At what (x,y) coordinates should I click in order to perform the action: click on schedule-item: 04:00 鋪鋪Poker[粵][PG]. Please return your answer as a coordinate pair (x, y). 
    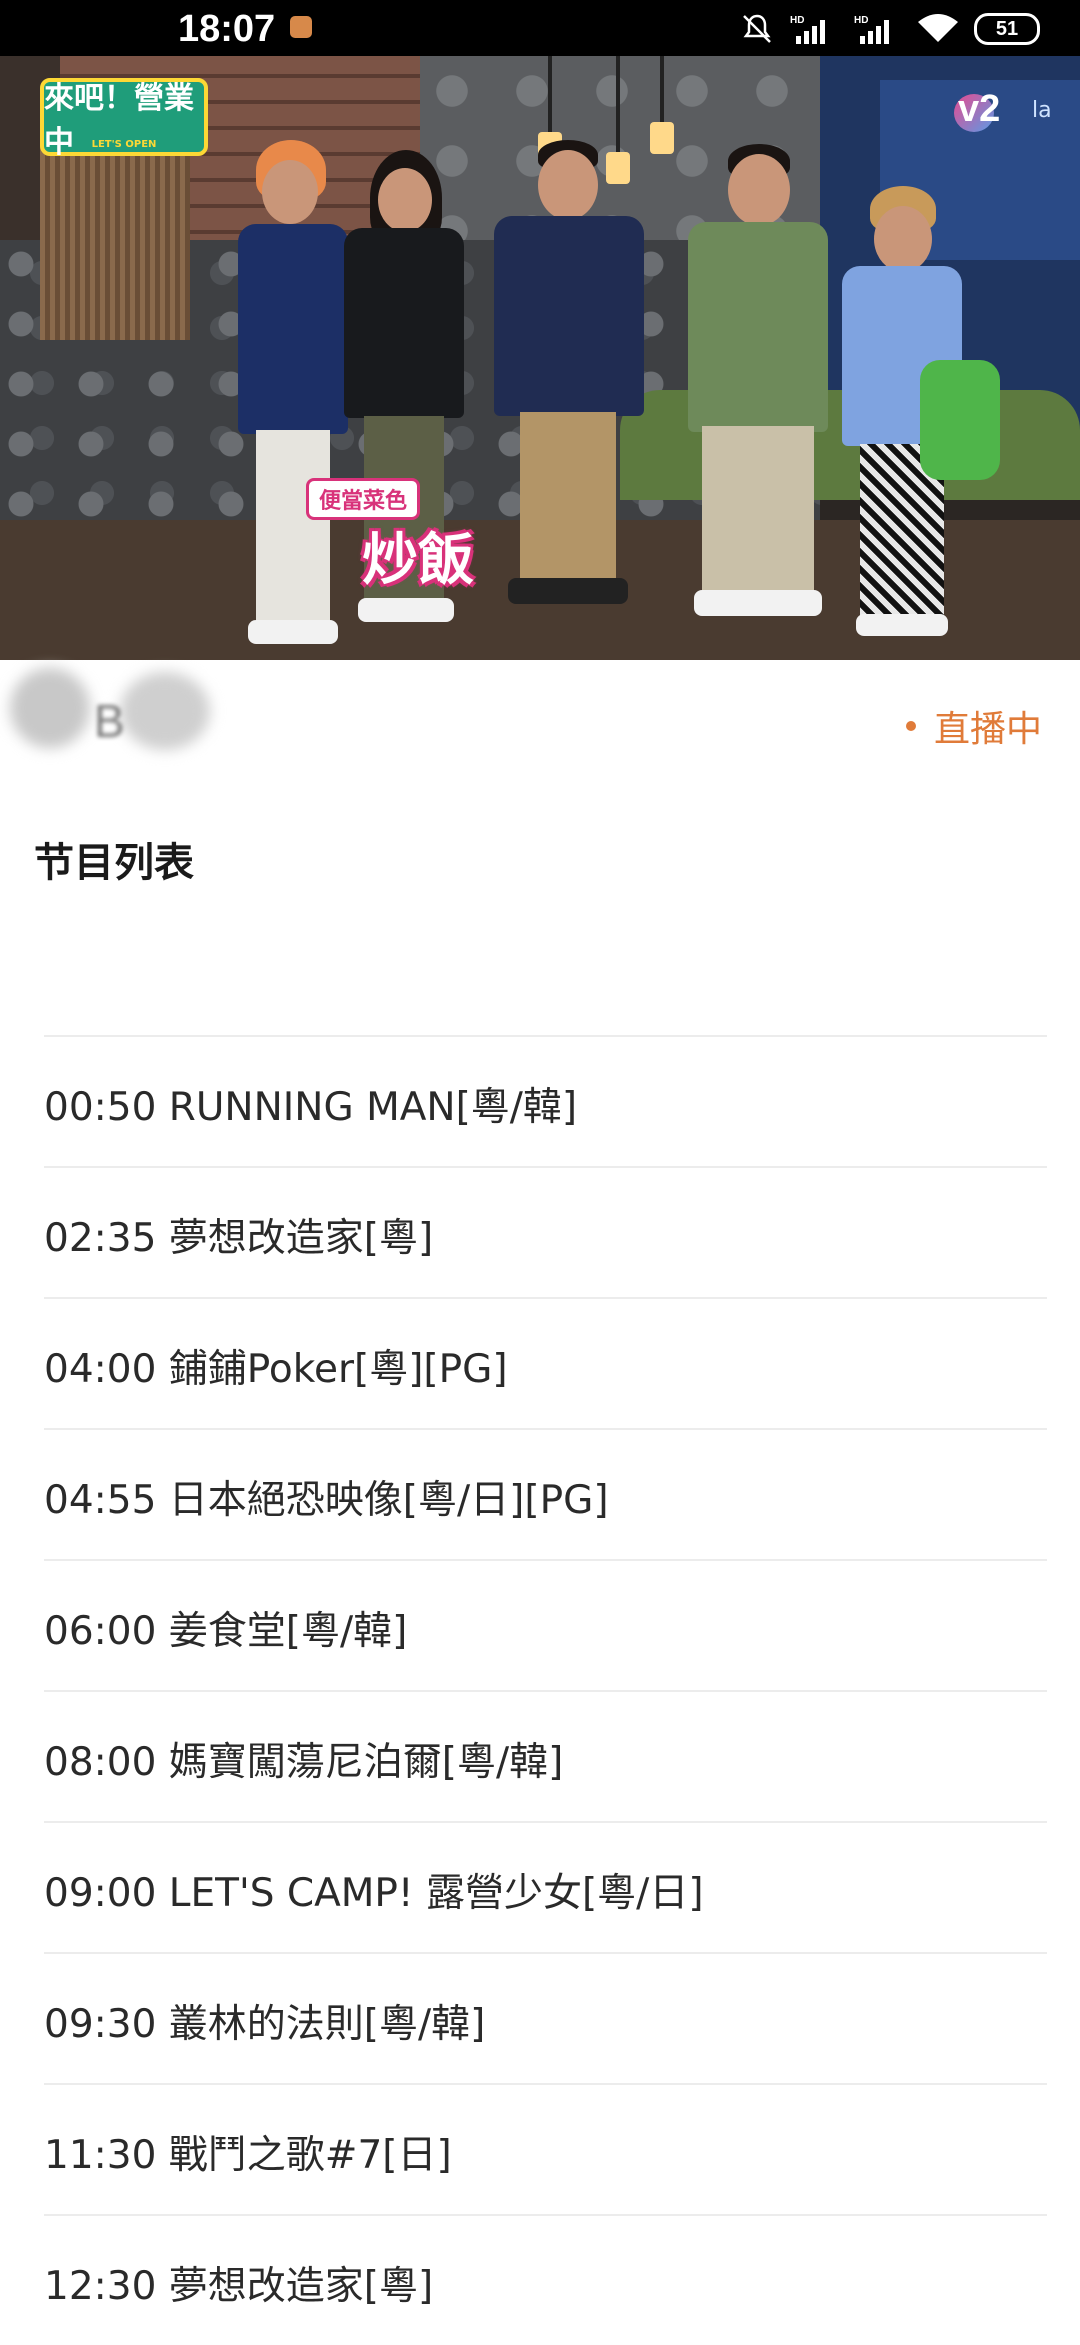
    Looking at the image, I should click on (545, 1362).